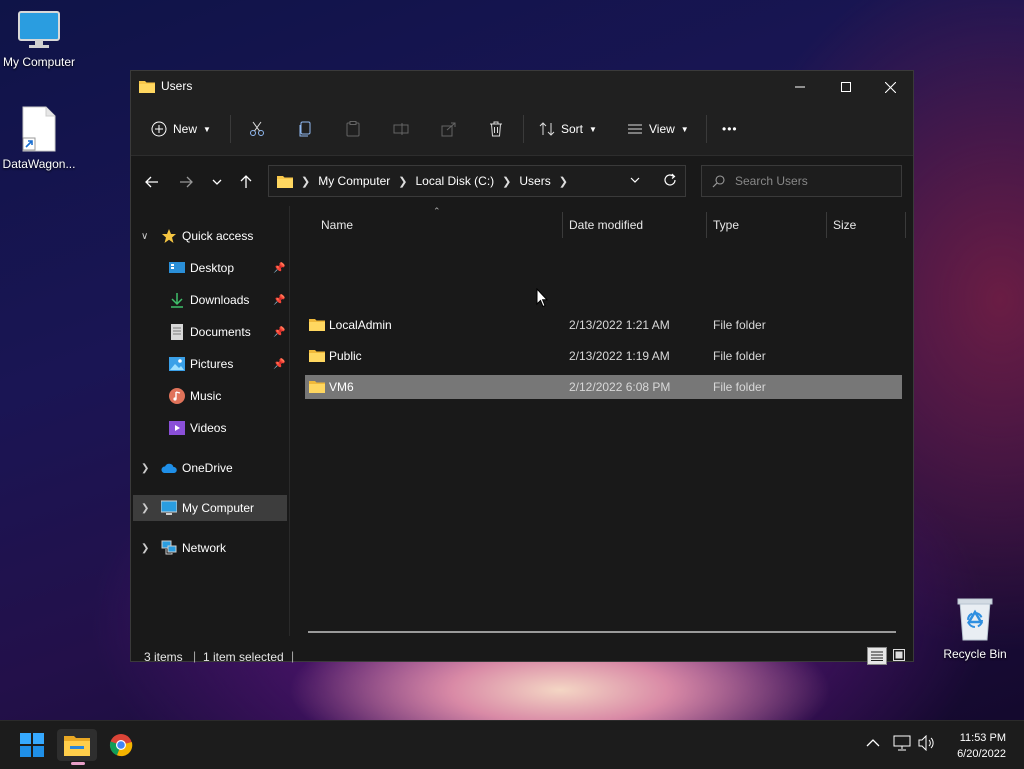 Image resolution: width=1024 pixels, height=769 pixels. Describe the element at coordinates (534, 181) in the screenshot. I see `breadcrumb-users: Users` at that location.